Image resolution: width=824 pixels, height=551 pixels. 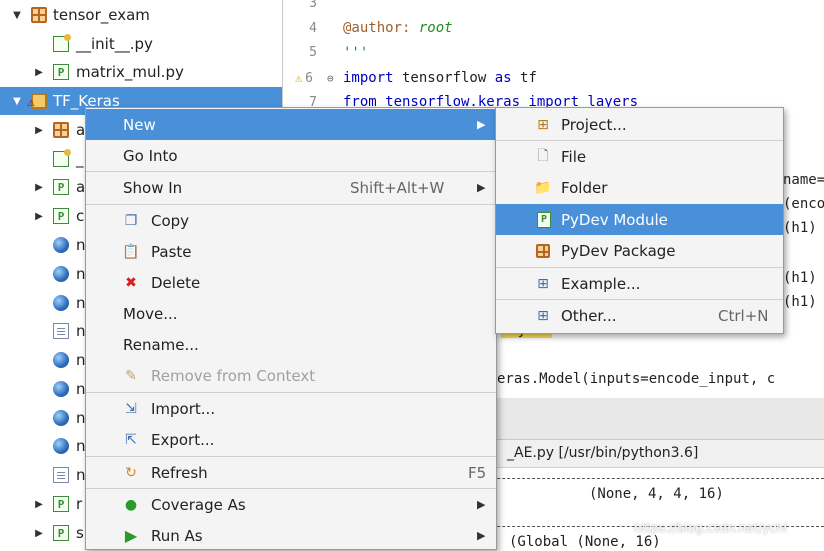 What do you see at coordinates (130, 72) in the screenshot?
I see `tree-item-label: matrix_mul.py` at bounding box center [130, 72].